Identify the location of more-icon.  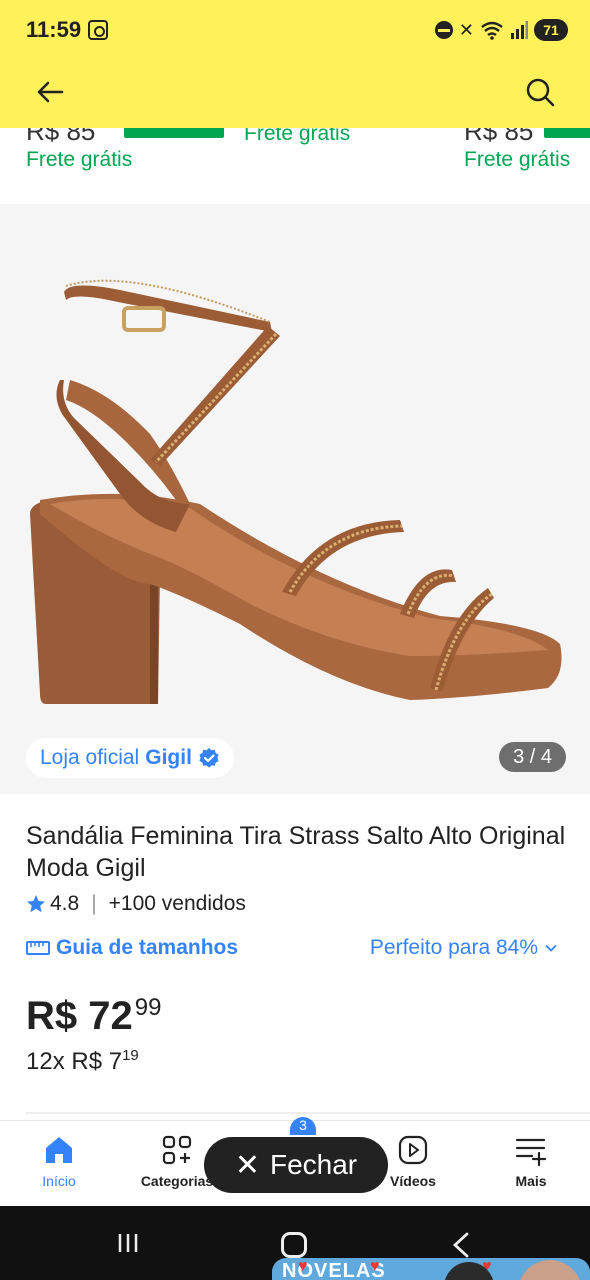
(531, 1152).